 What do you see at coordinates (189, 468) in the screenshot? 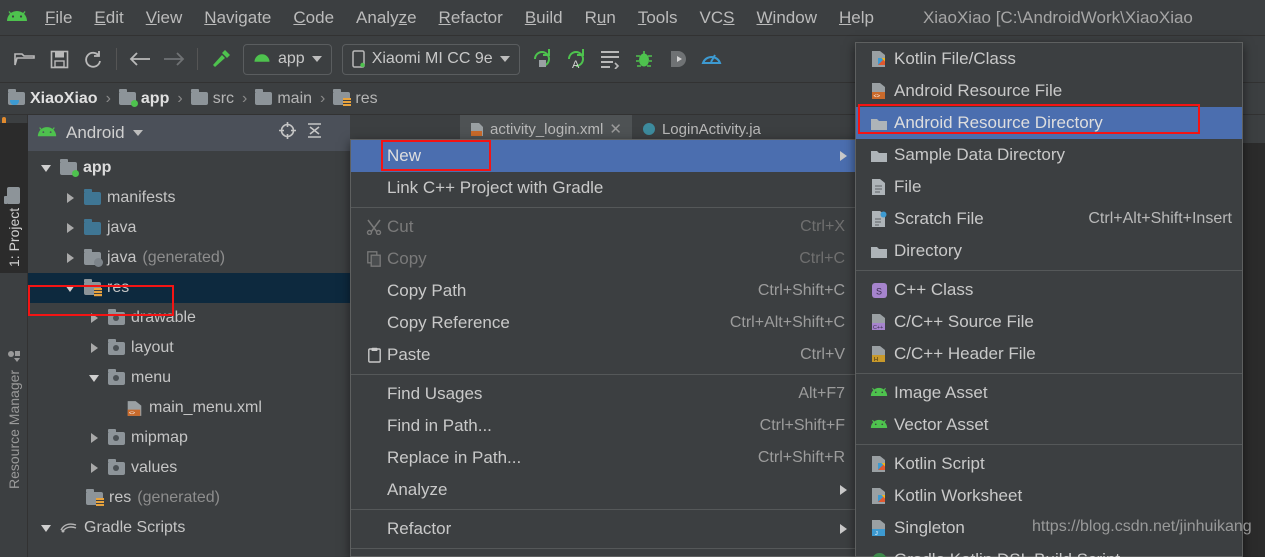
I see `tree-node-values: values` at bounding box center [189, 468].